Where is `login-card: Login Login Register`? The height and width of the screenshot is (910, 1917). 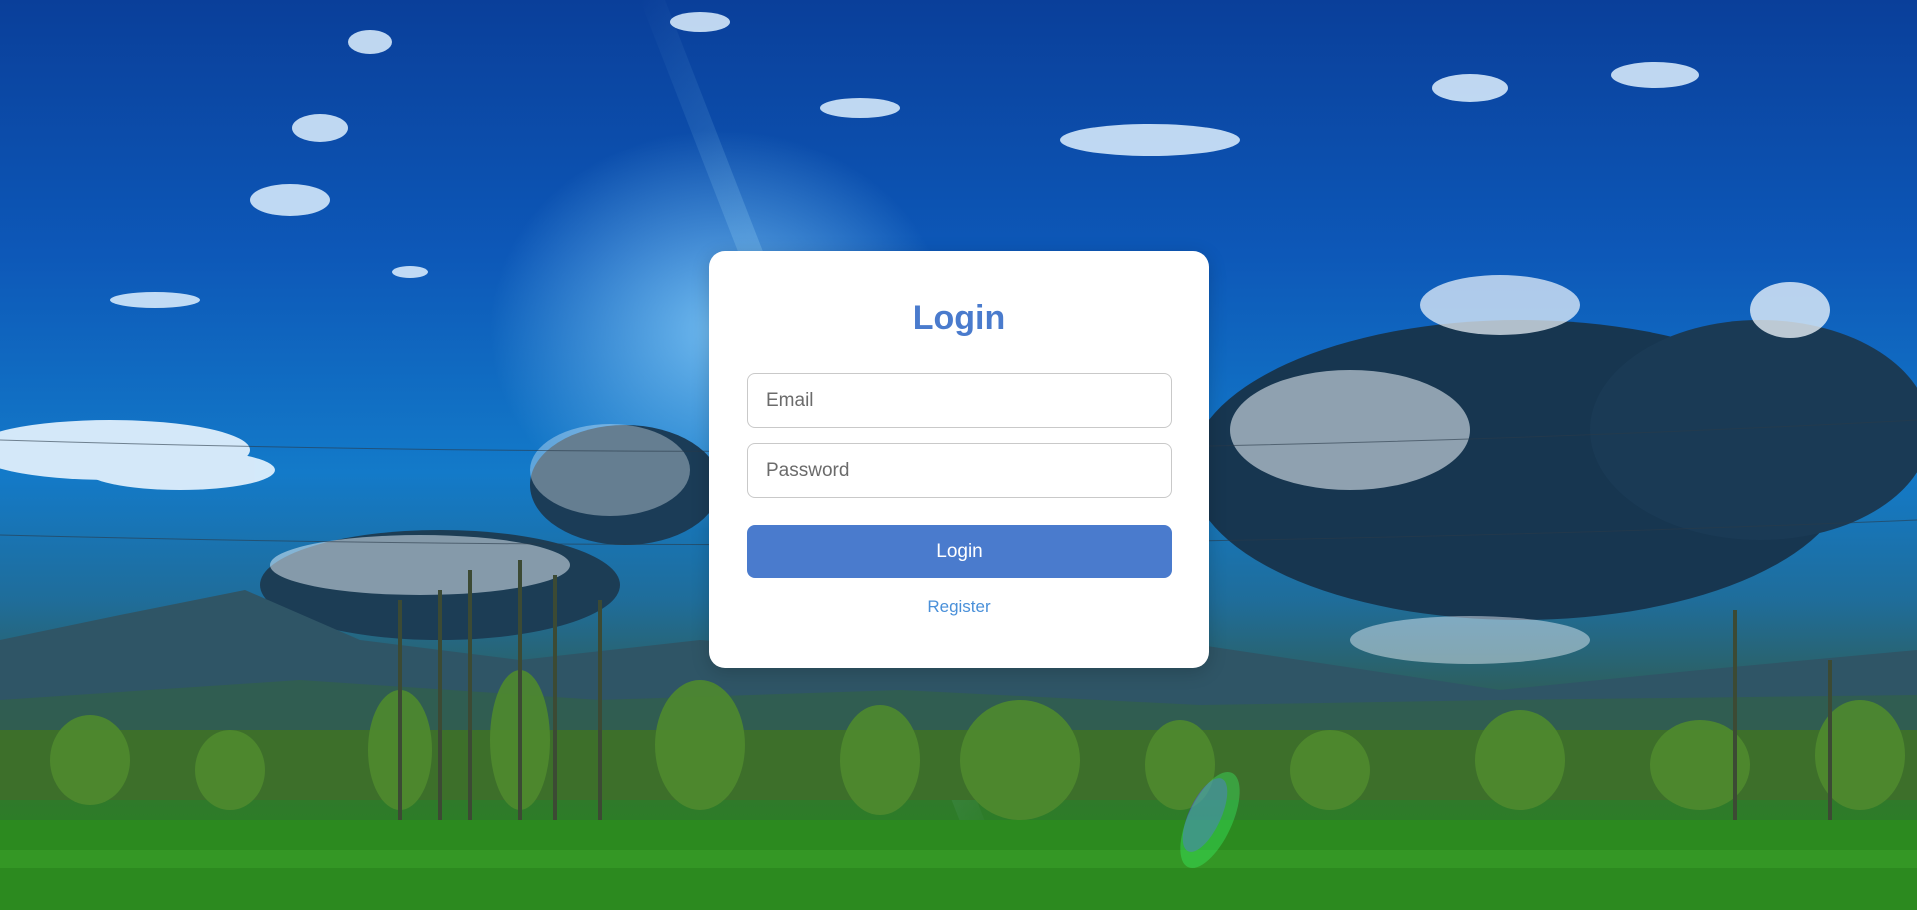 login-card: Login Login Register is located at coordinates (959, 459).